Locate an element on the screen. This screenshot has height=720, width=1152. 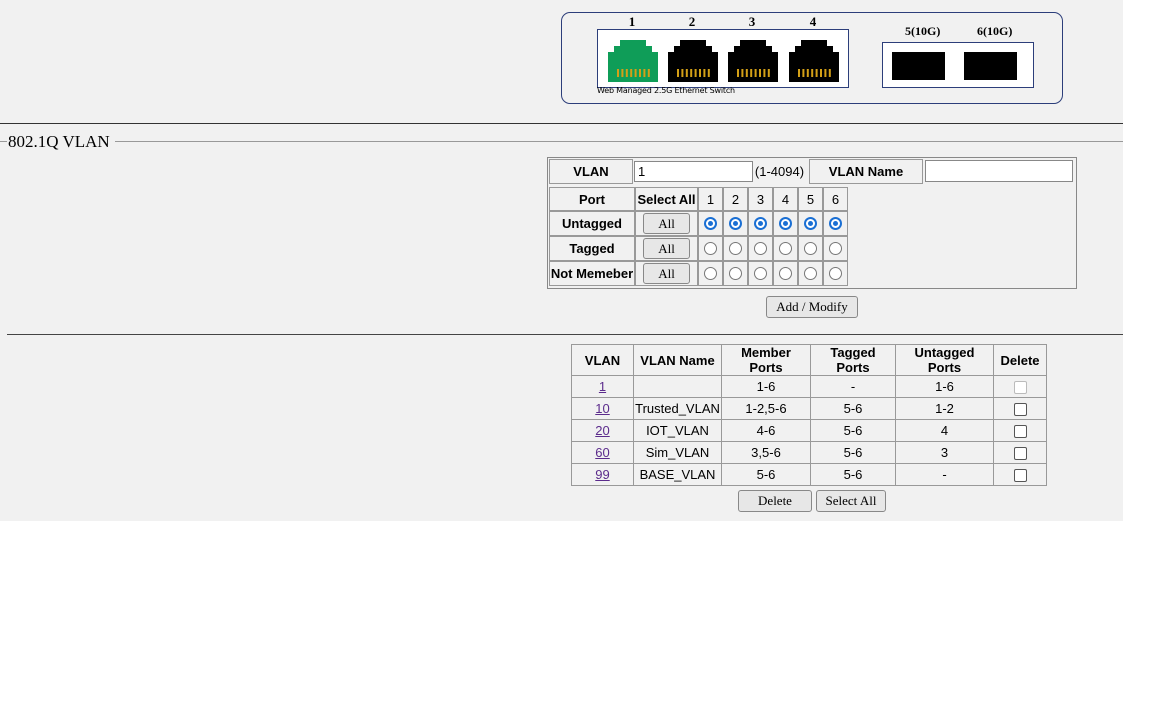
select-all-tagged-button: All is located at coordinates (666, 248).